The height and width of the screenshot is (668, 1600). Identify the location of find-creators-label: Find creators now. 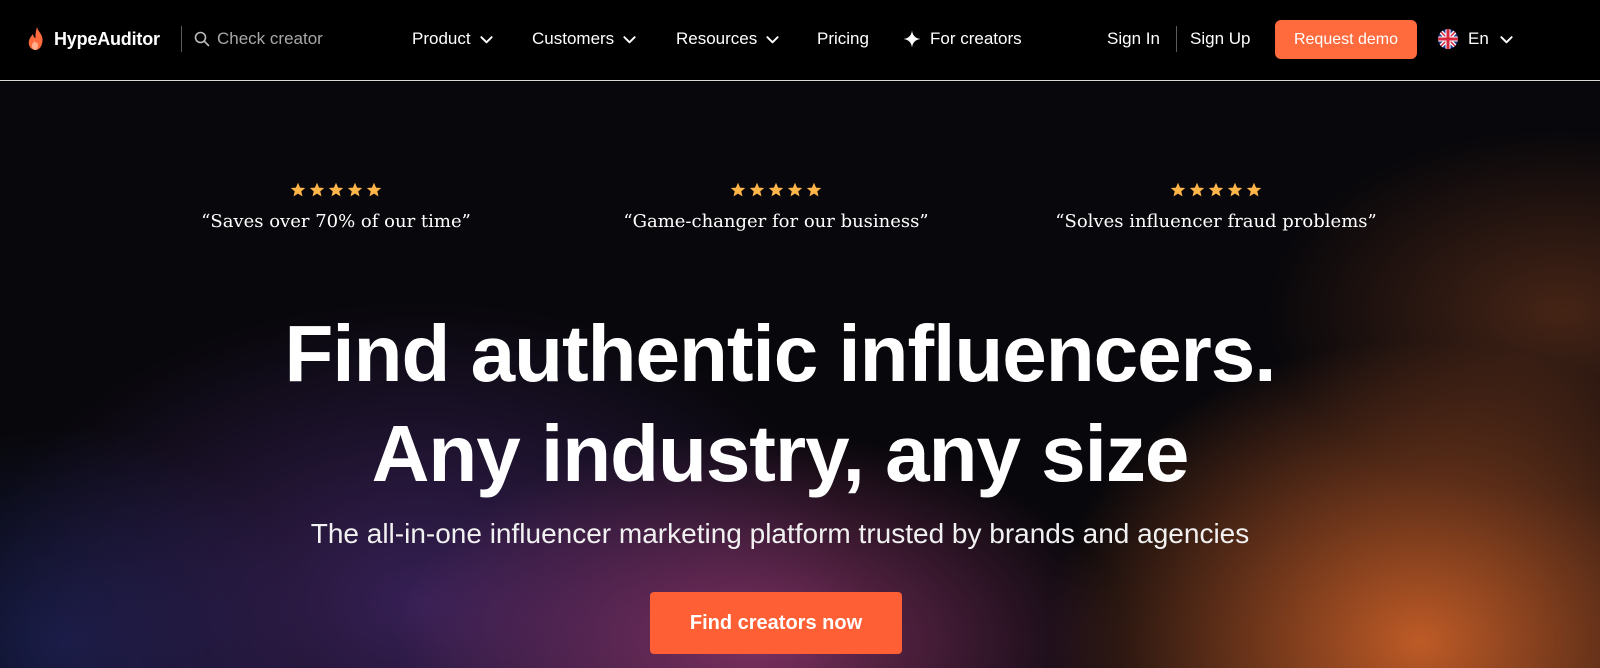
(776, 622).